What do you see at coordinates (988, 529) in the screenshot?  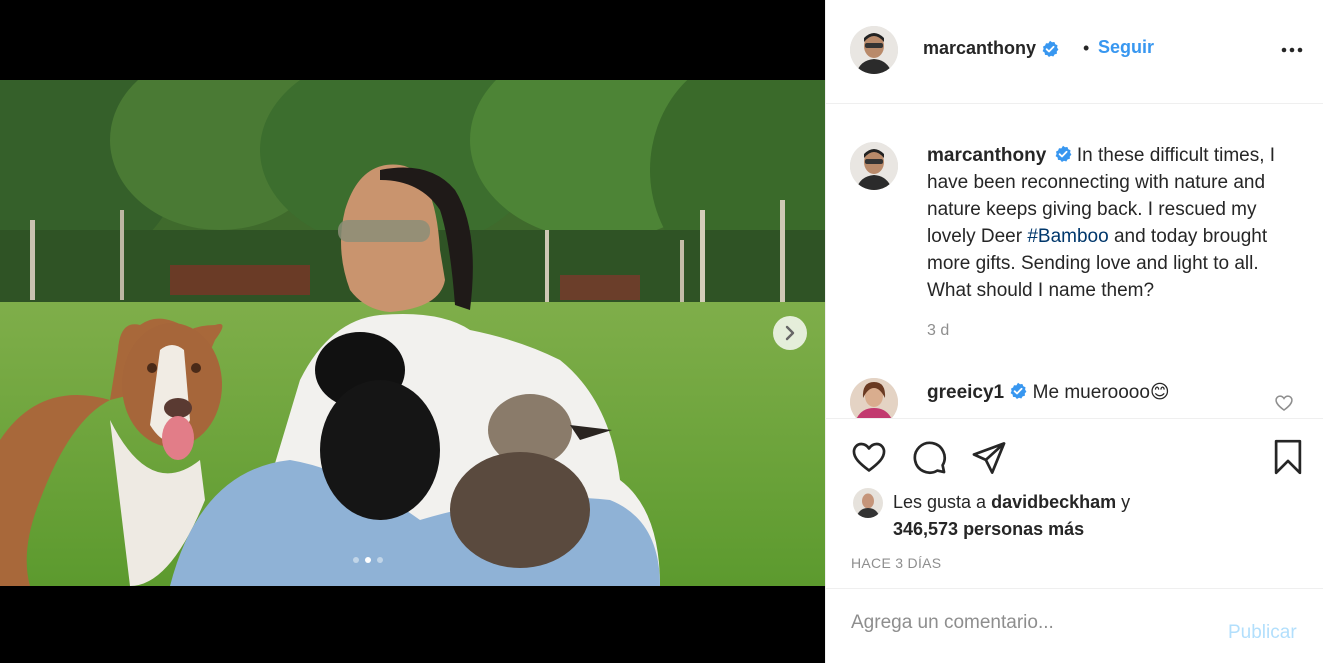 I see `likes-count: 346,573 personas más` at bounding box center [988, 529].